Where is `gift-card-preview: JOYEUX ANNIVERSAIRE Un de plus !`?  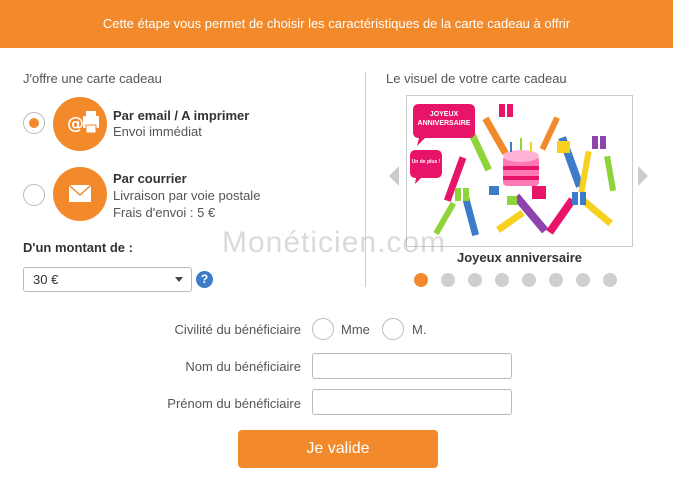
gift-card-preview: JOYEUX ANNIVERSAIRE Un de plus ! is located at coordinates (519, 171).